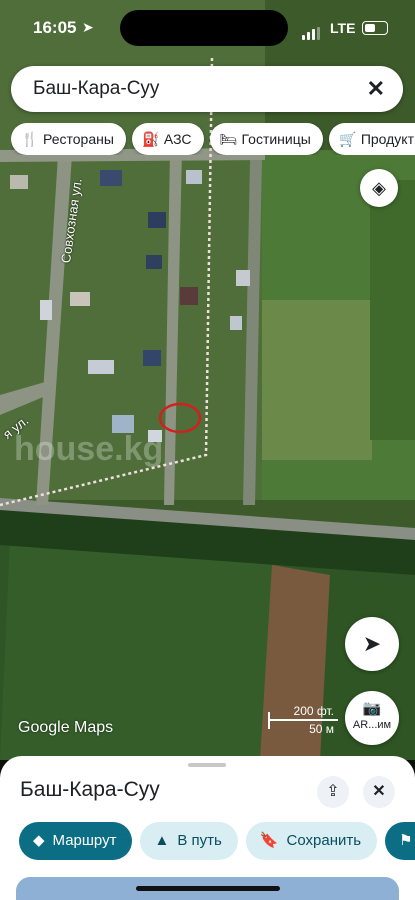 The width and height of the screenshot is (415, 900). What do you see at coordinates (371, 139) in the screenshot?
I see `chip-groceries: 🛒Продукты` at bounding box center [371, 139].